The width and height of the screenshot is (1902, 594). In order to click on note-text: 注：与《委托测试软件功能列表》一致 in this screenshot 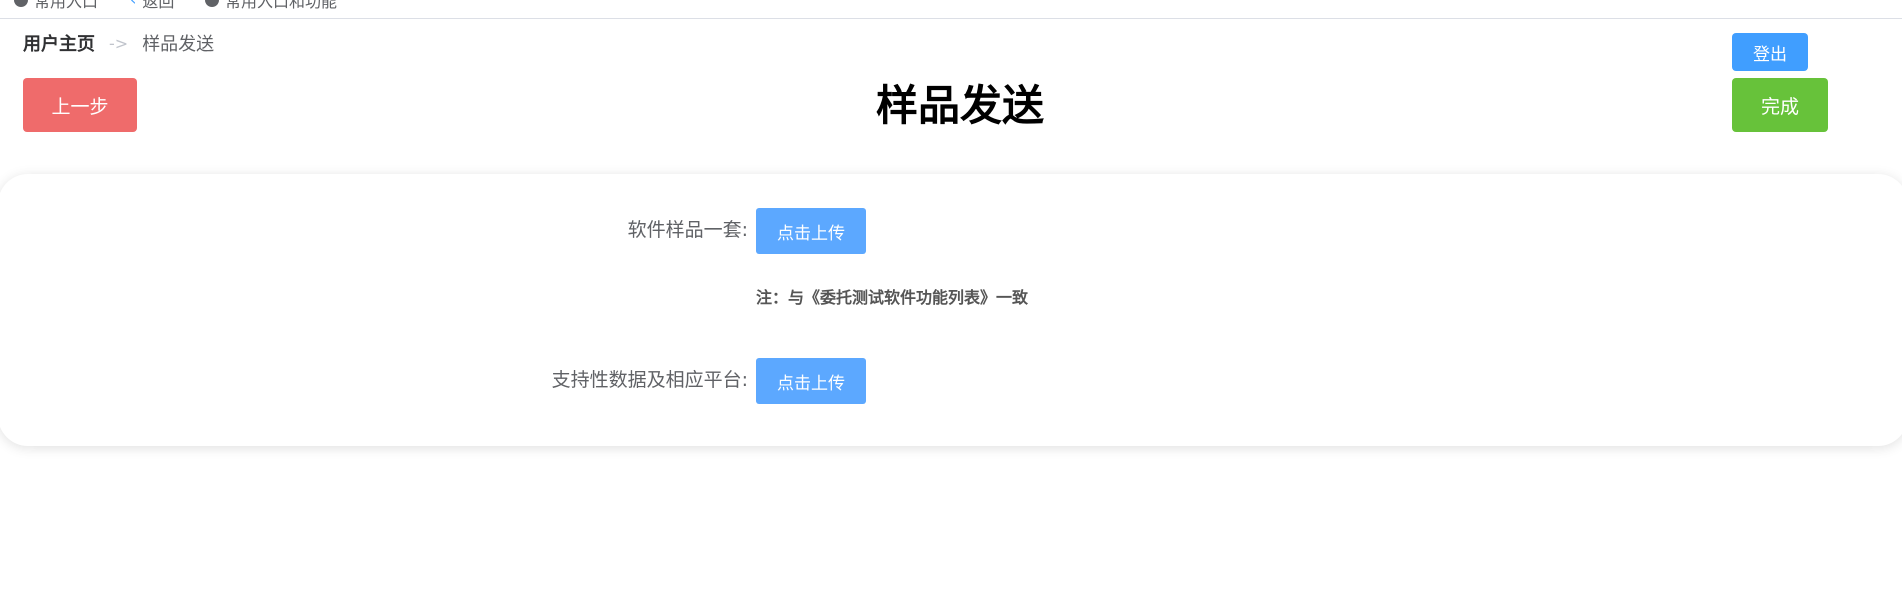, I will do `click(892, 297)`.